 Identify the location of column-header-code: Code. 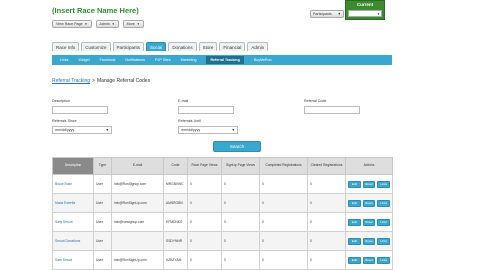
(175, 166).